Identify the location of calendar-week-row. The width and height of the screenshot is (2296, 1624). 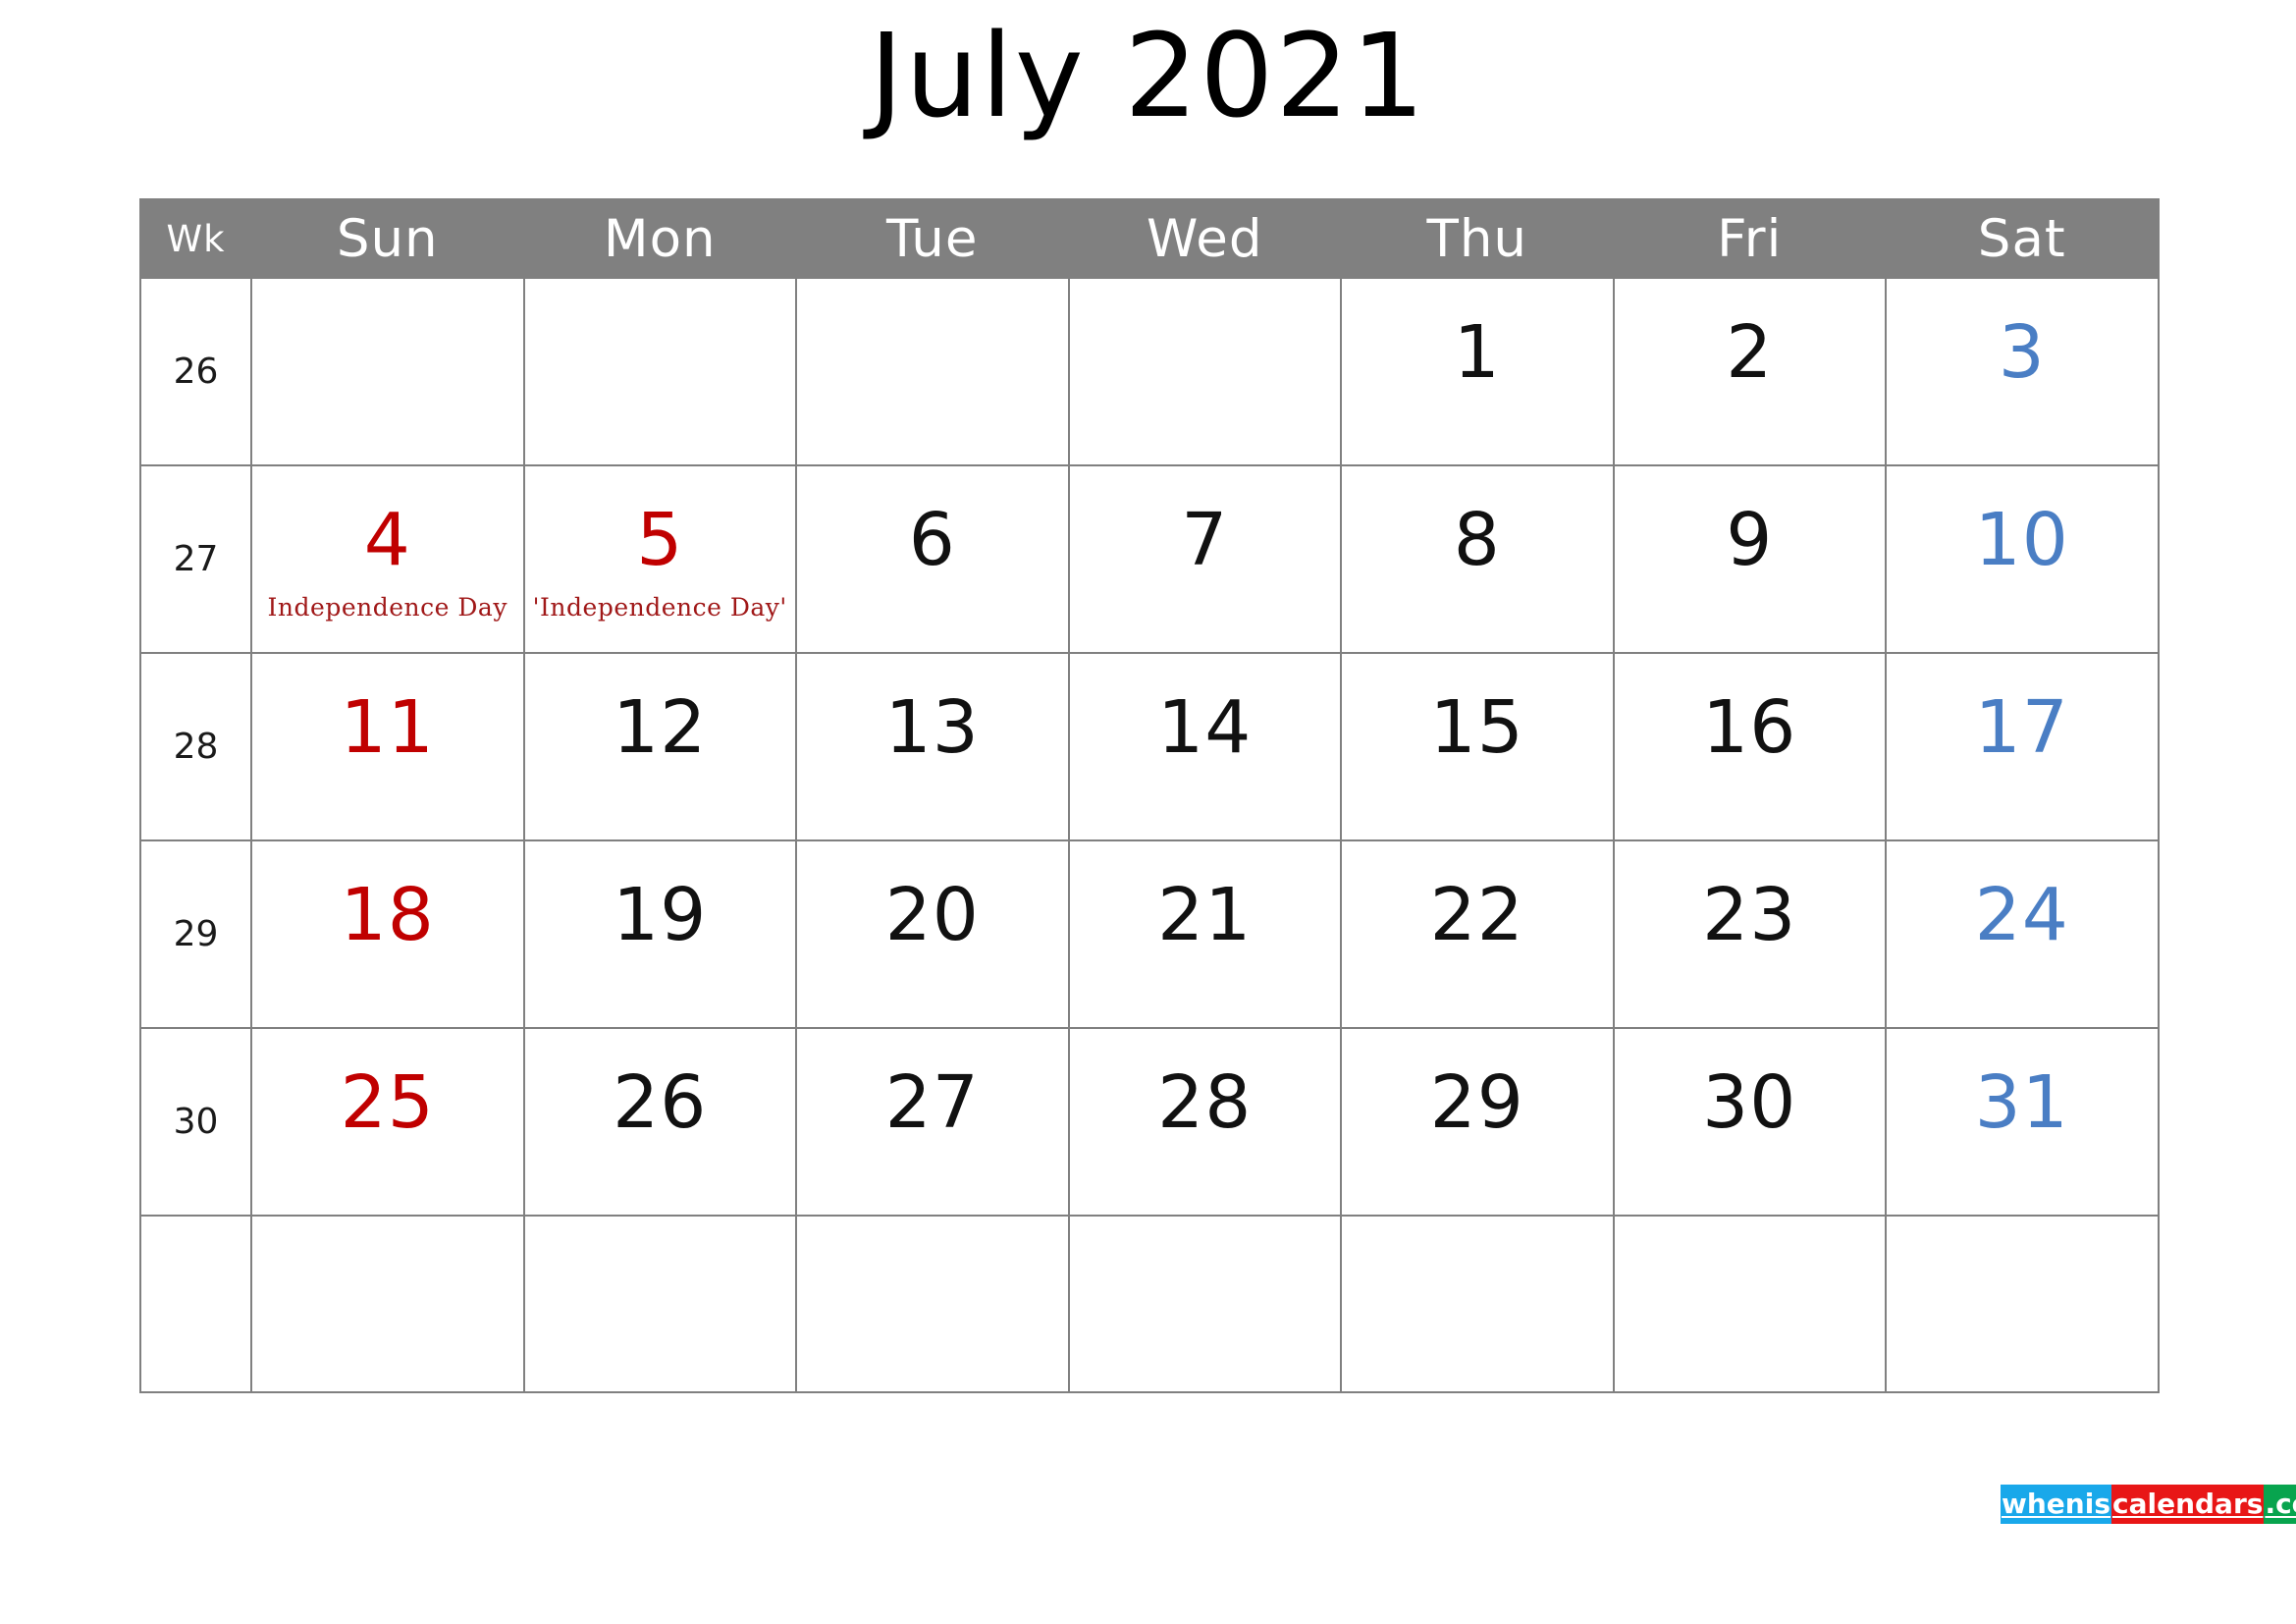
(1149, 1304).